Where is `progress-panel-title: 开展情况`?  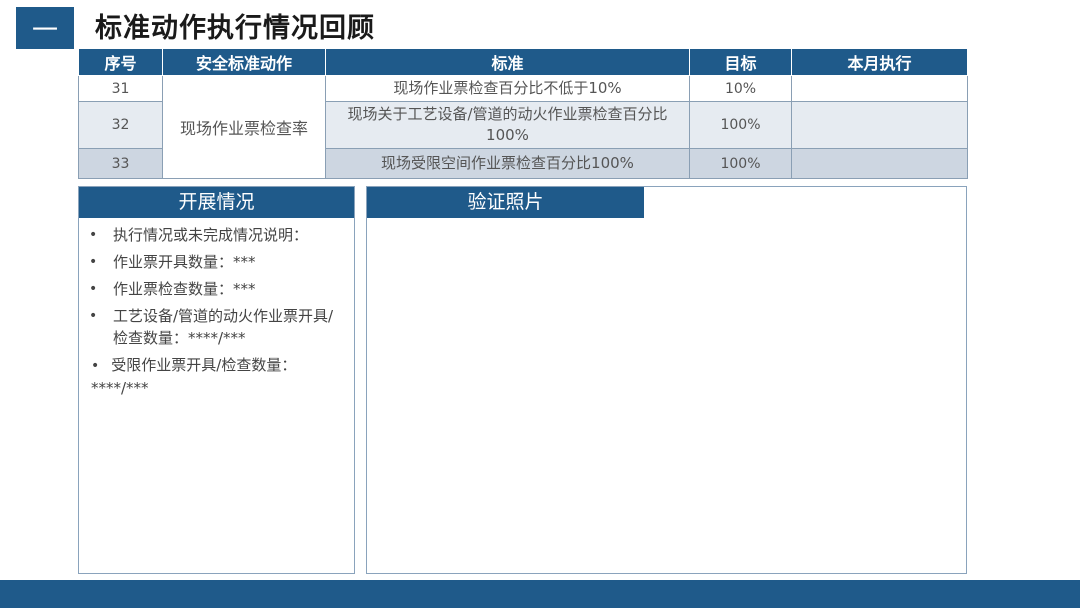 progress-panel-title: 开展情况 is located at coordinates (216, 202).